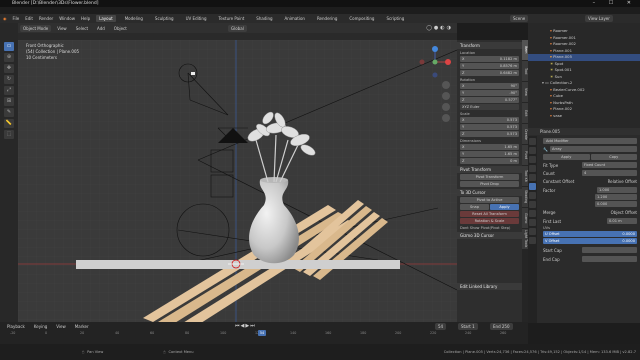 The height and width of the screenshot is (360, 640). What do you see at coordinates (622, 181) in the screenshot?
I see `relative-offset-checkbox: Relative Offset` at bounding box center [622, 181].